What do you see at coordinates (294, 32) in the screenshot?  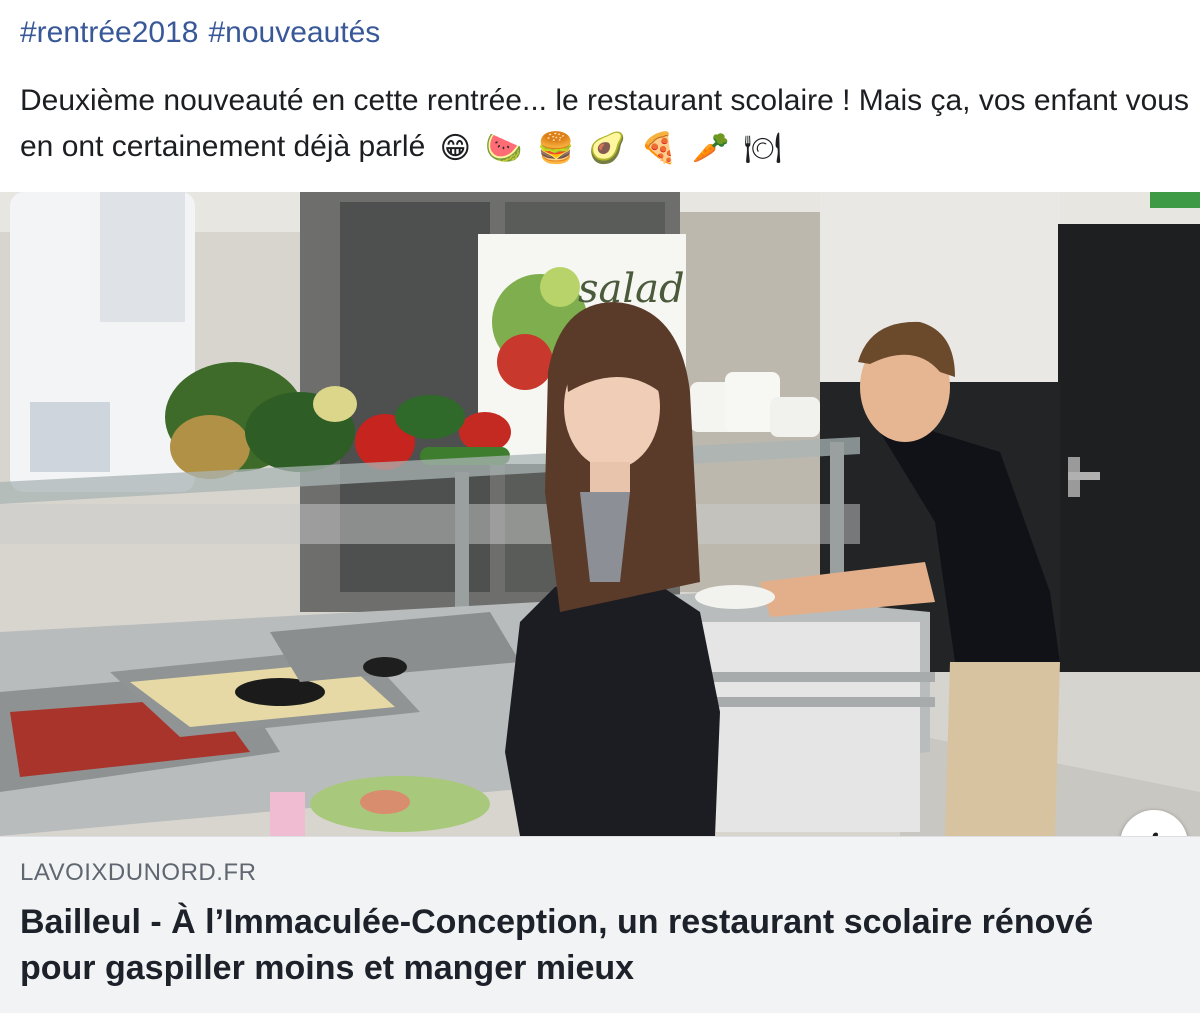 I see `hashtag-nouveautes: #nouveautés` at bounding box center [294, 32].